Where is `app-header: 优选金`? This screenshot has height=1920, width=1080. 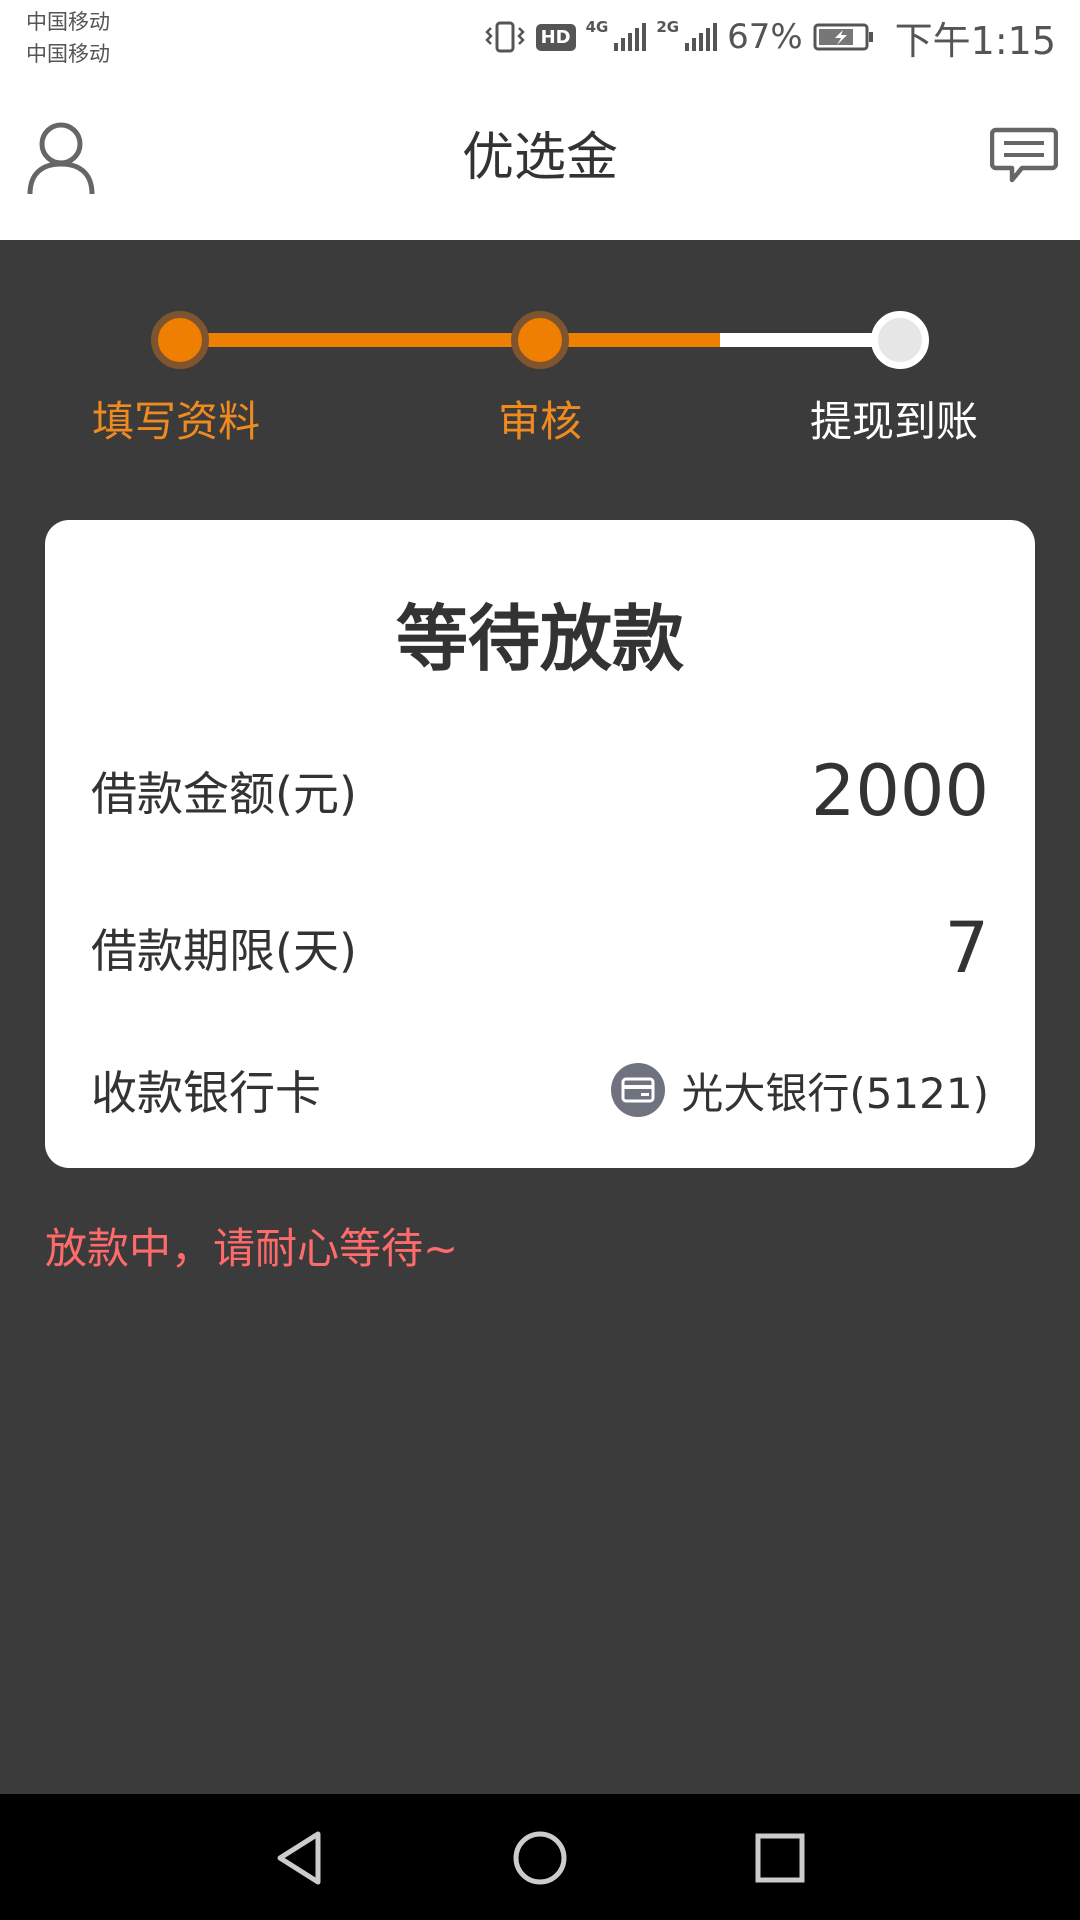
app-header: 优选金 is located at coordinates (540, 159).